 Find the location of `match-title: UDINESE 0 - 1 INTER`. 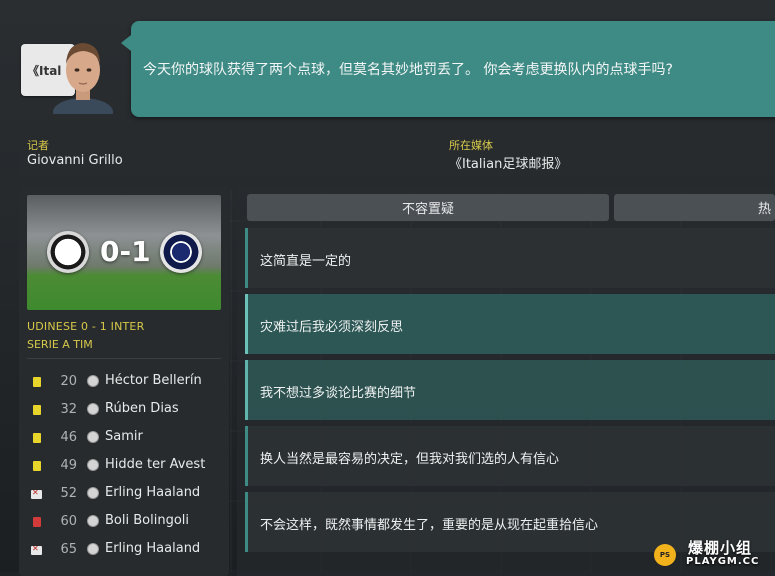

match-title: UDINESE 0 - 1 INTER is located at coordinates (85, 326).